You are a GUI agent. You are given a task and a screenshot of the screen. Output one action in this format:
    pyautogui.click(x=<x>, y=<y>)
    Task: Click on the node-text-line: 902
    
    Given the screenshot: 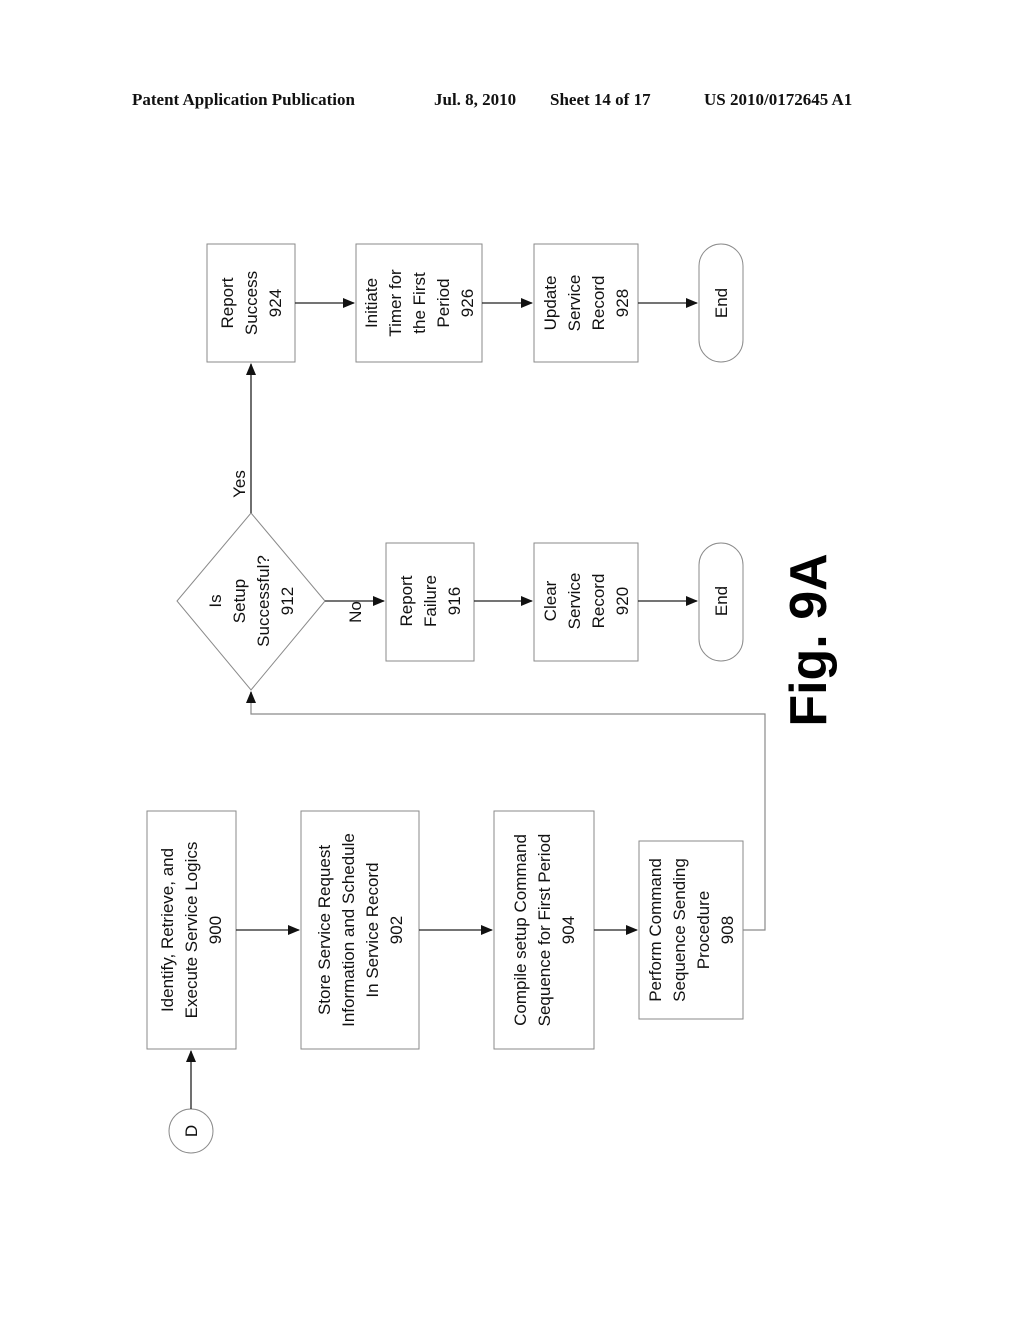 What is the action you would take?
    pyautogui.click(x=396, y=930)
    